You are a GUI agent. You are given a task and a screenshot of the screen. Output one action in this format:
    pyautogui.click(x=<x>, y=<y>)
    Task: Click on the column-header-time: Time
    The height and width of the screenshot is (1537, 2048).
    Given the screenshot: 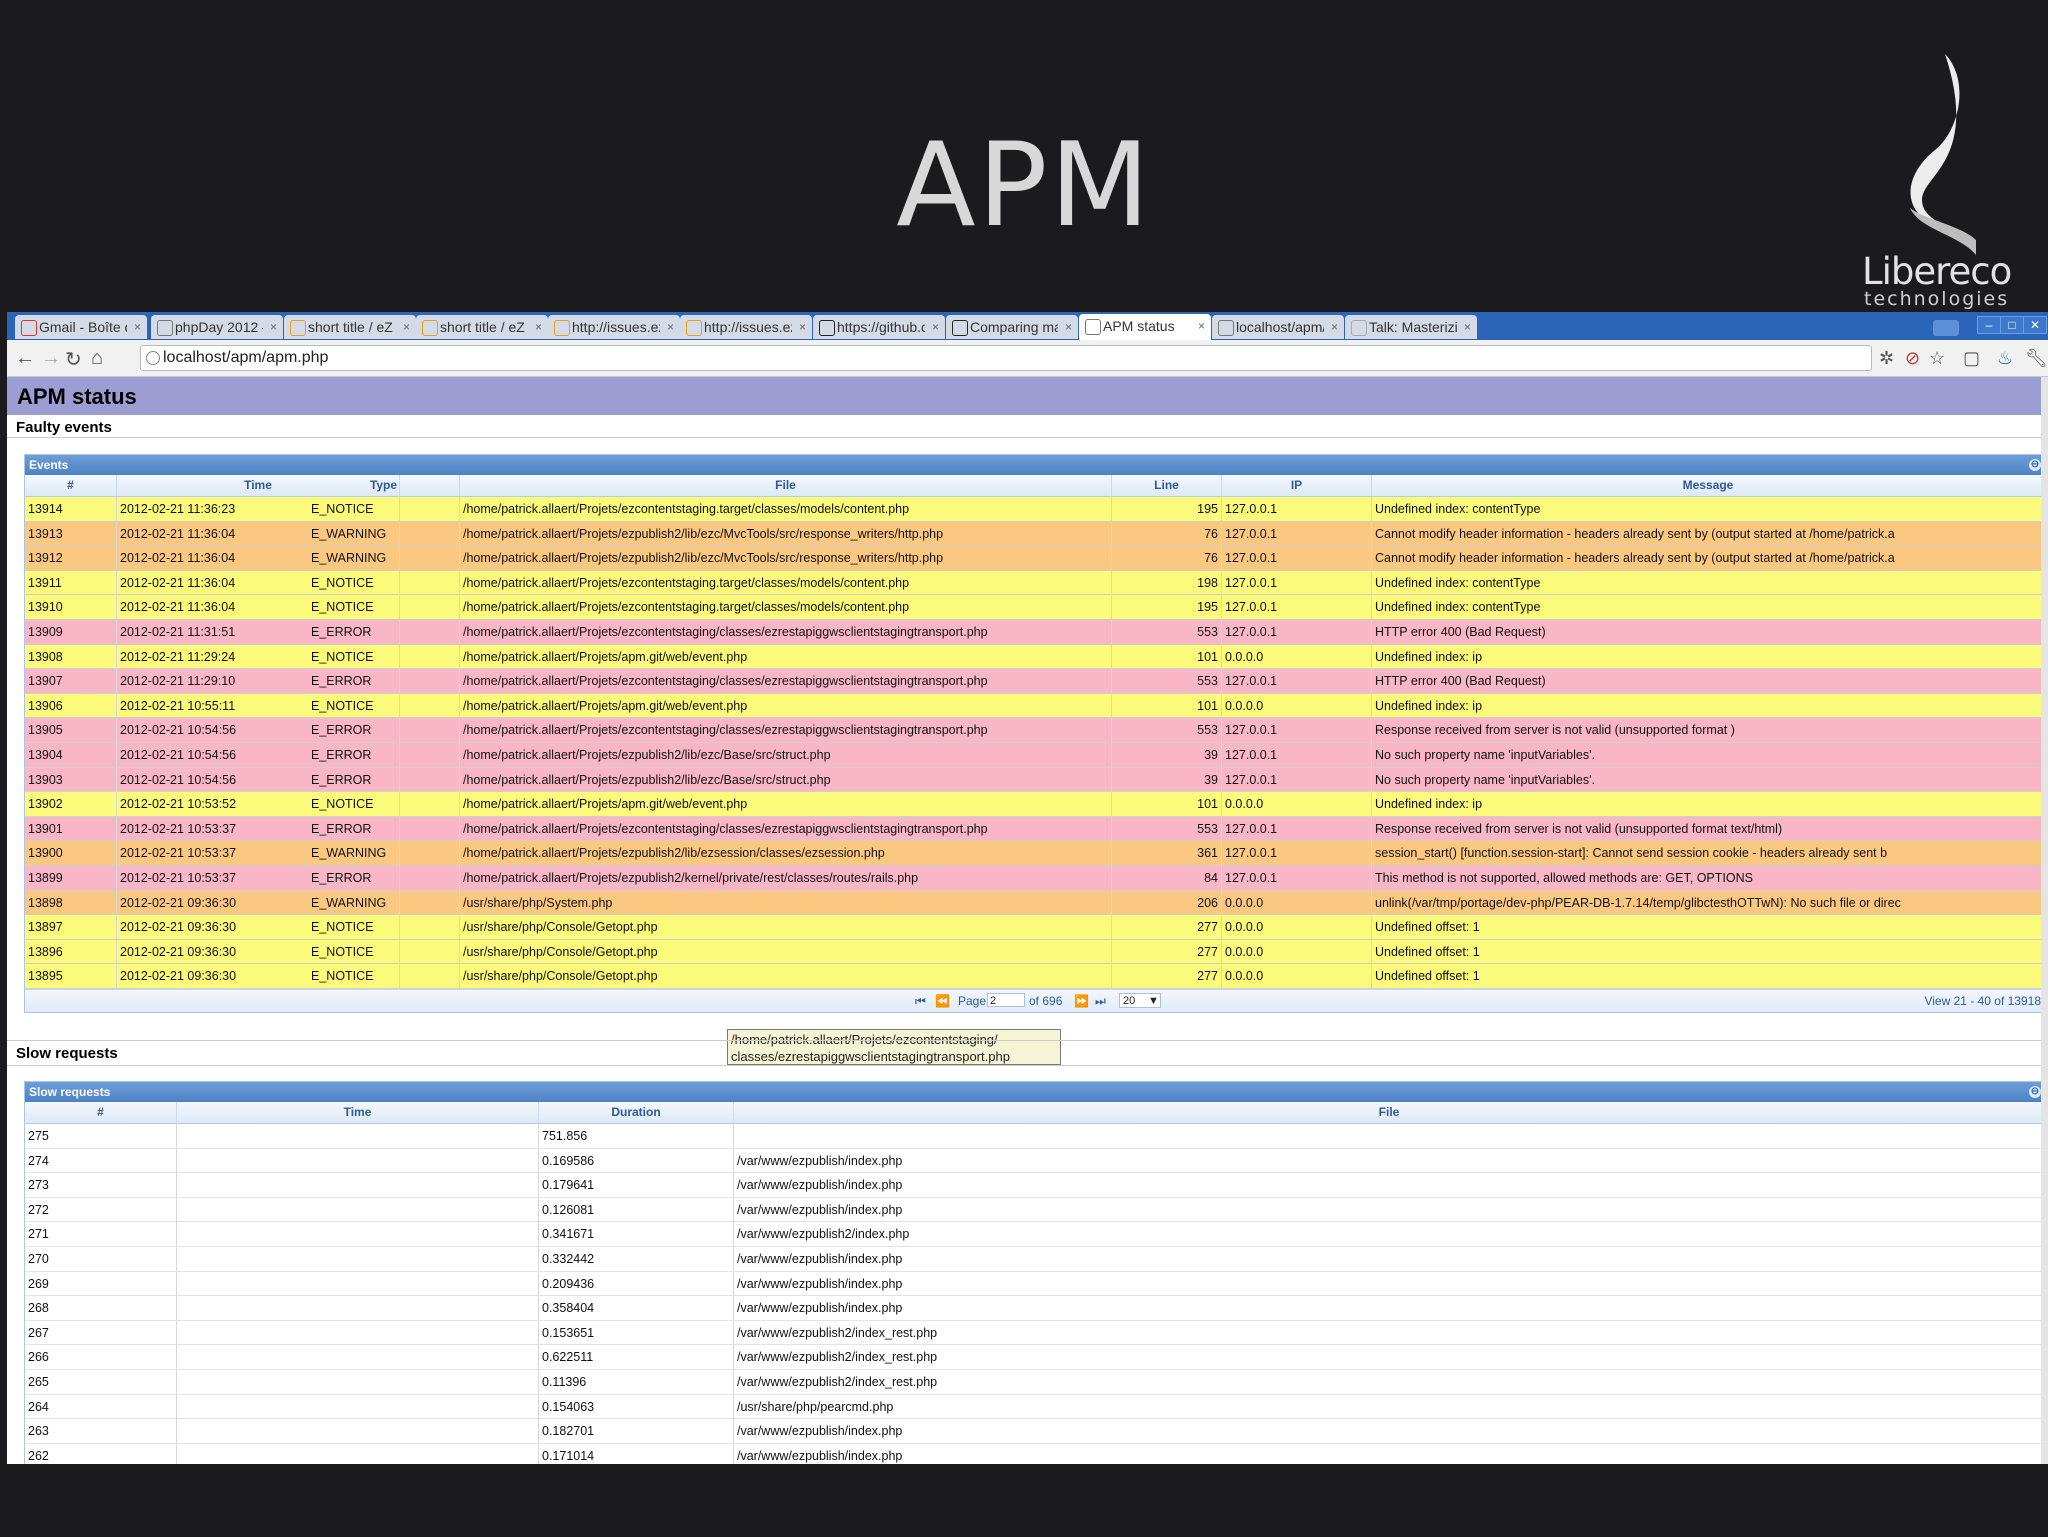 What is the action you would take?
    pyautogui.click(x=358, y=1112)
    